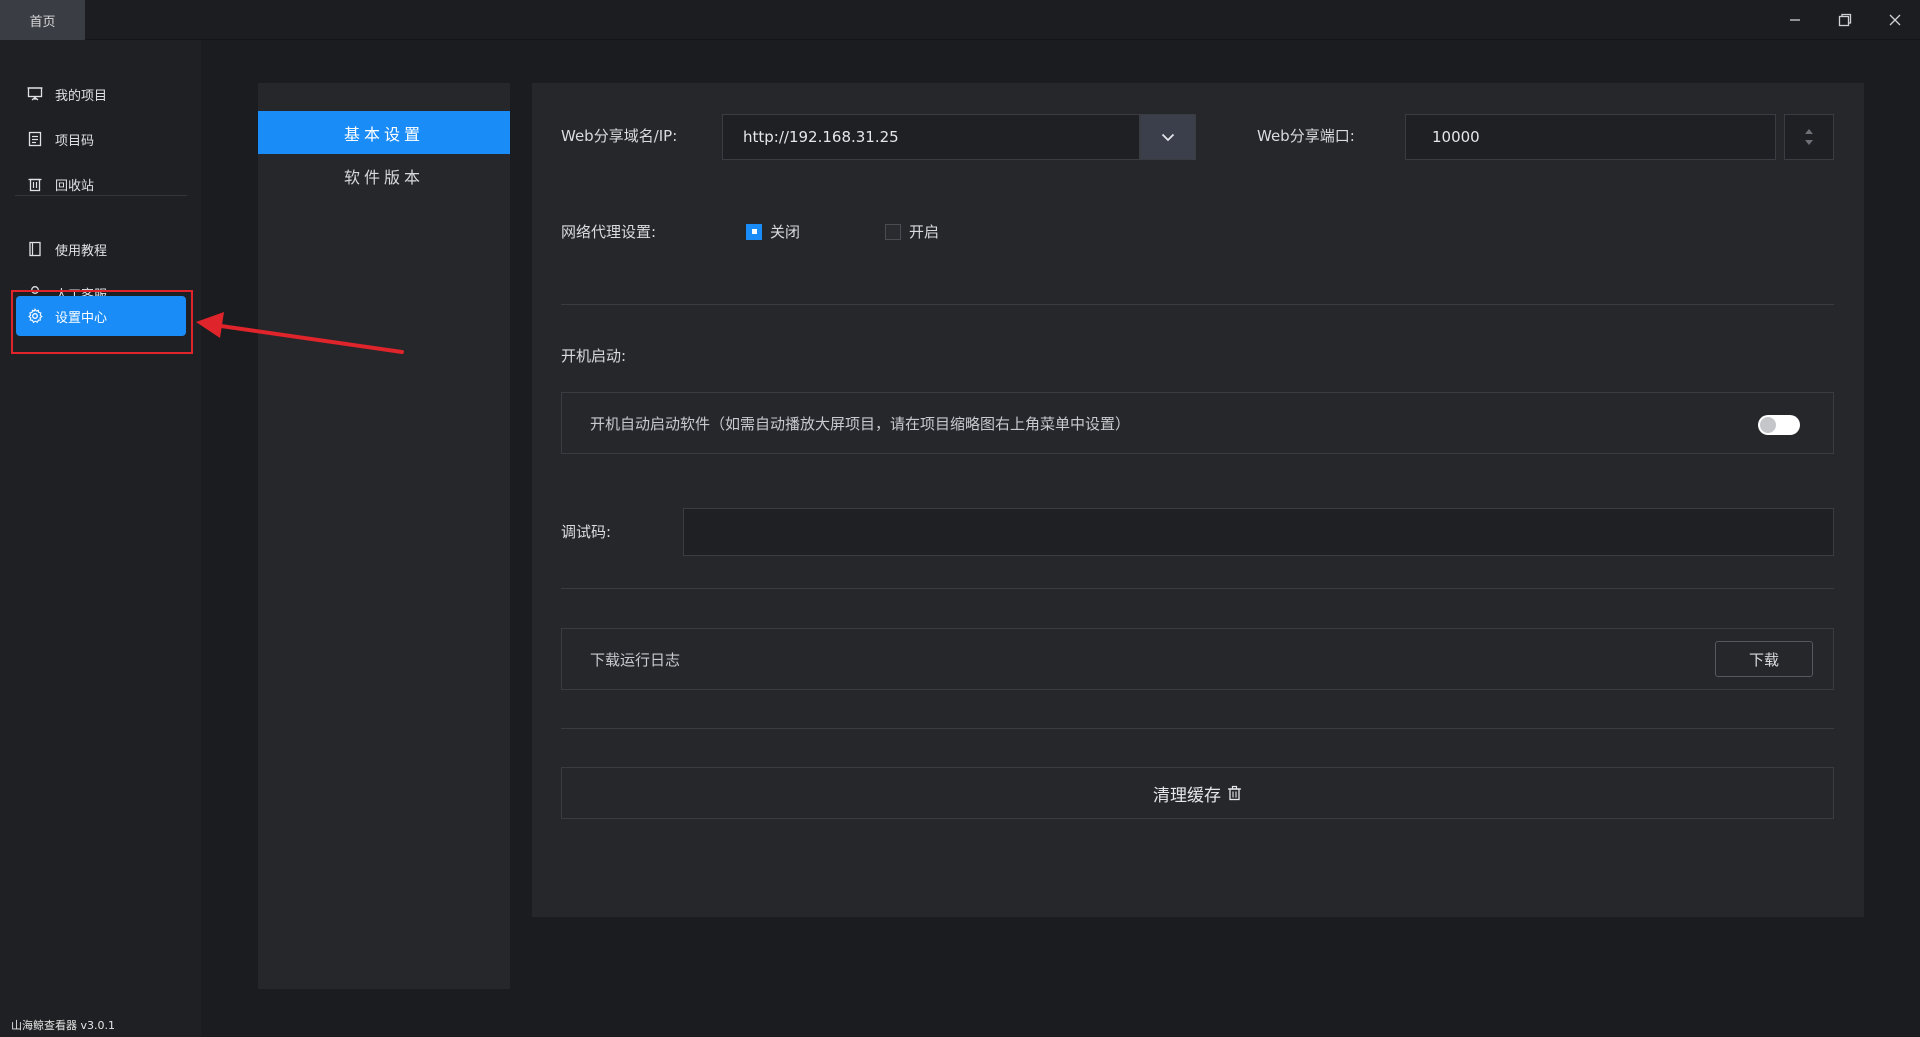 This screenshot has width=1920, height=1037. What do you see at coordinates (35, 249) in the screenshot?
I see `book-icon` at bounding box center [35, 249].